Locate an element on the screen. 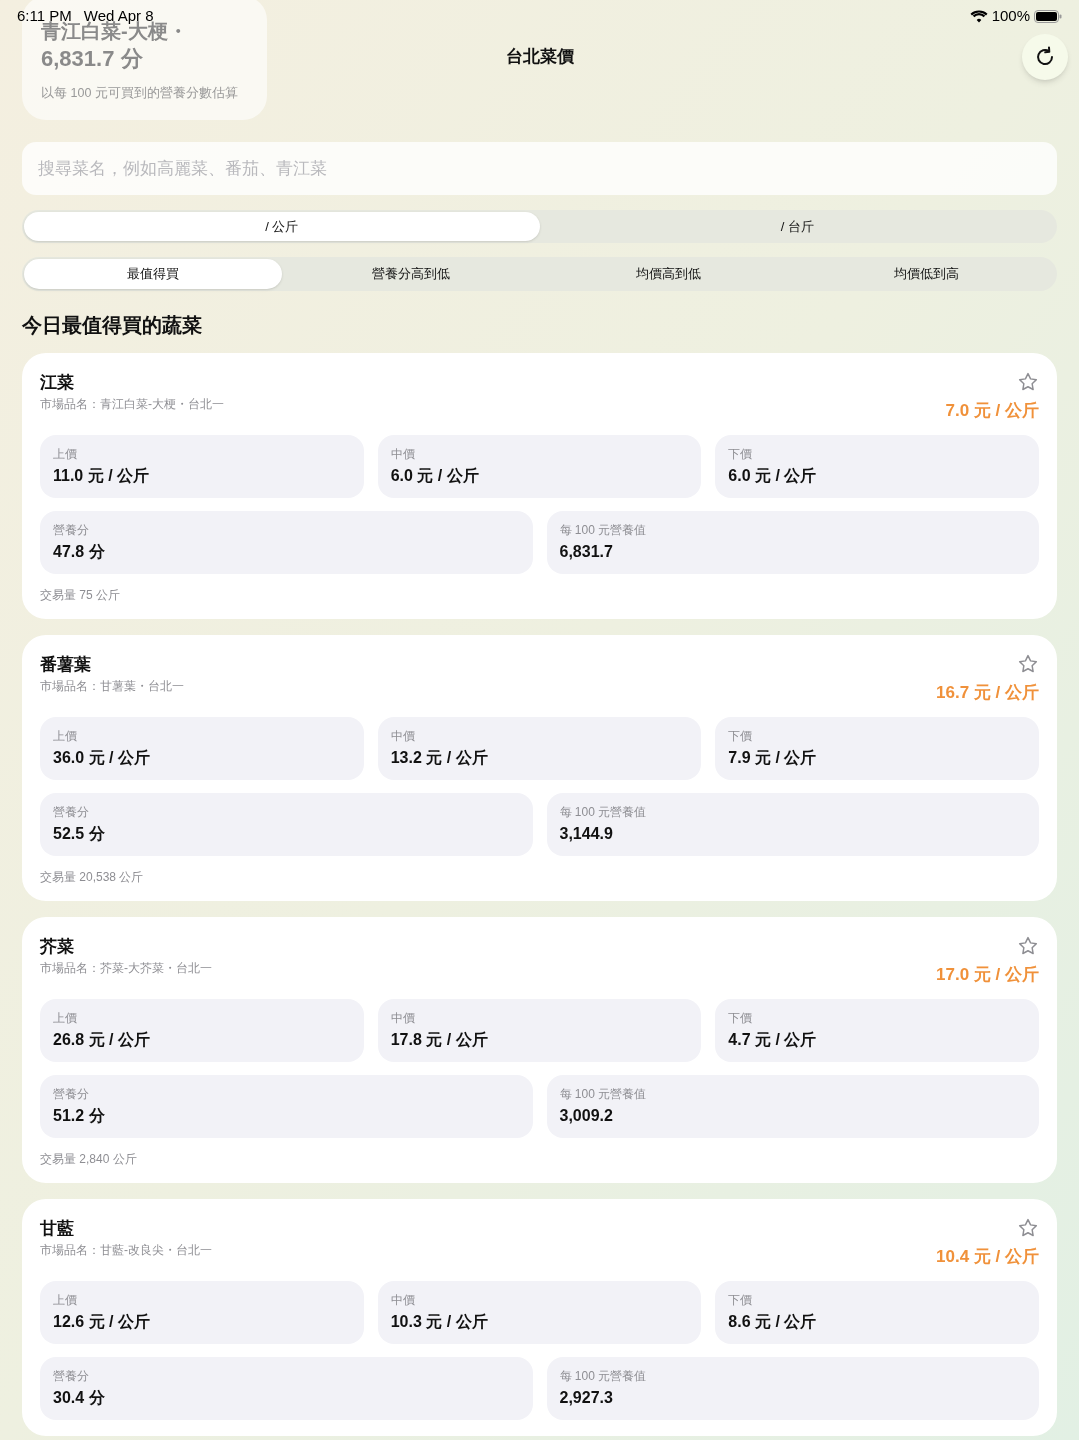  refresh-button is located at coordinates (1045, 57).